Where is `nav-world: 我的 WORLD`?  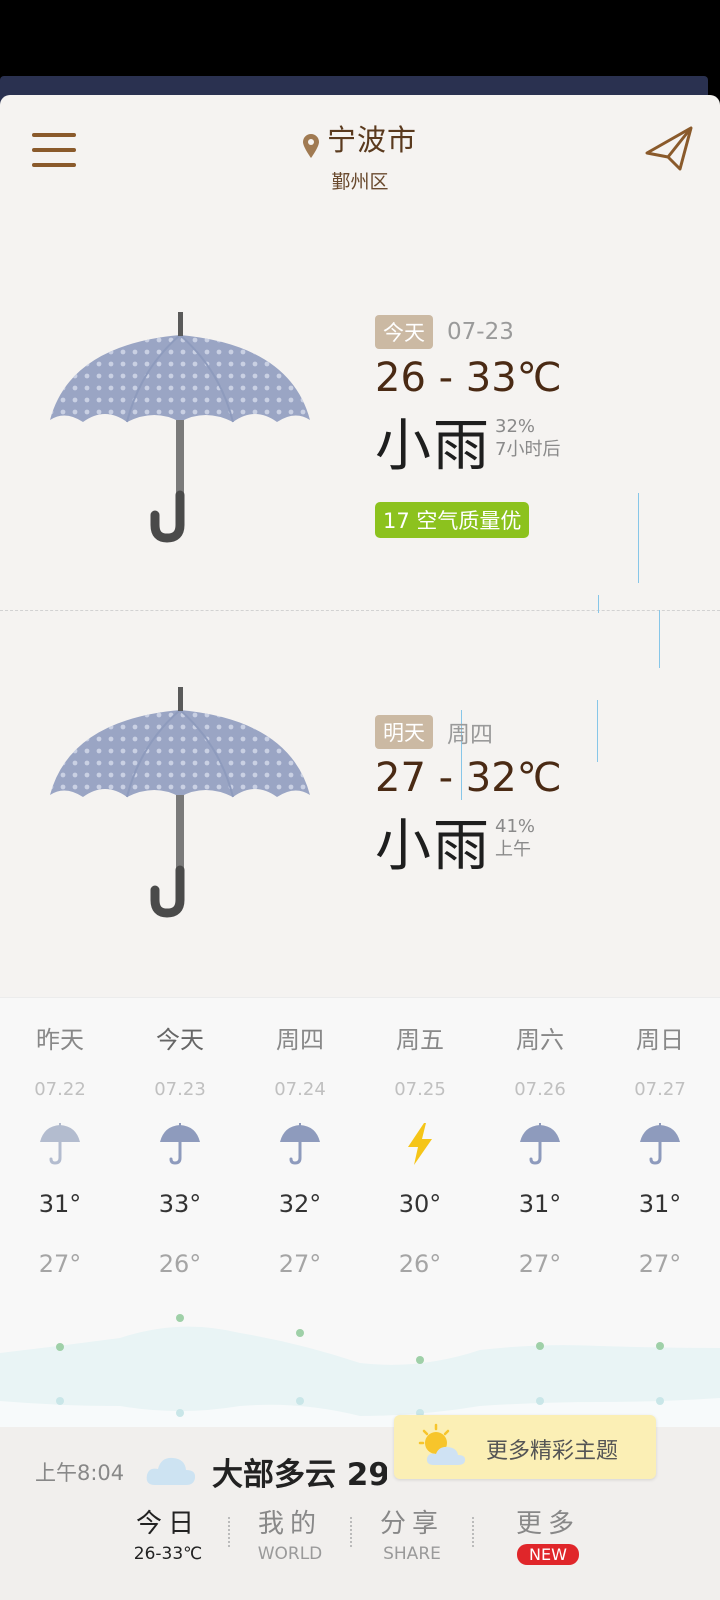 nav-world: 我的 WORLD is located at coordinates (290, 1533).